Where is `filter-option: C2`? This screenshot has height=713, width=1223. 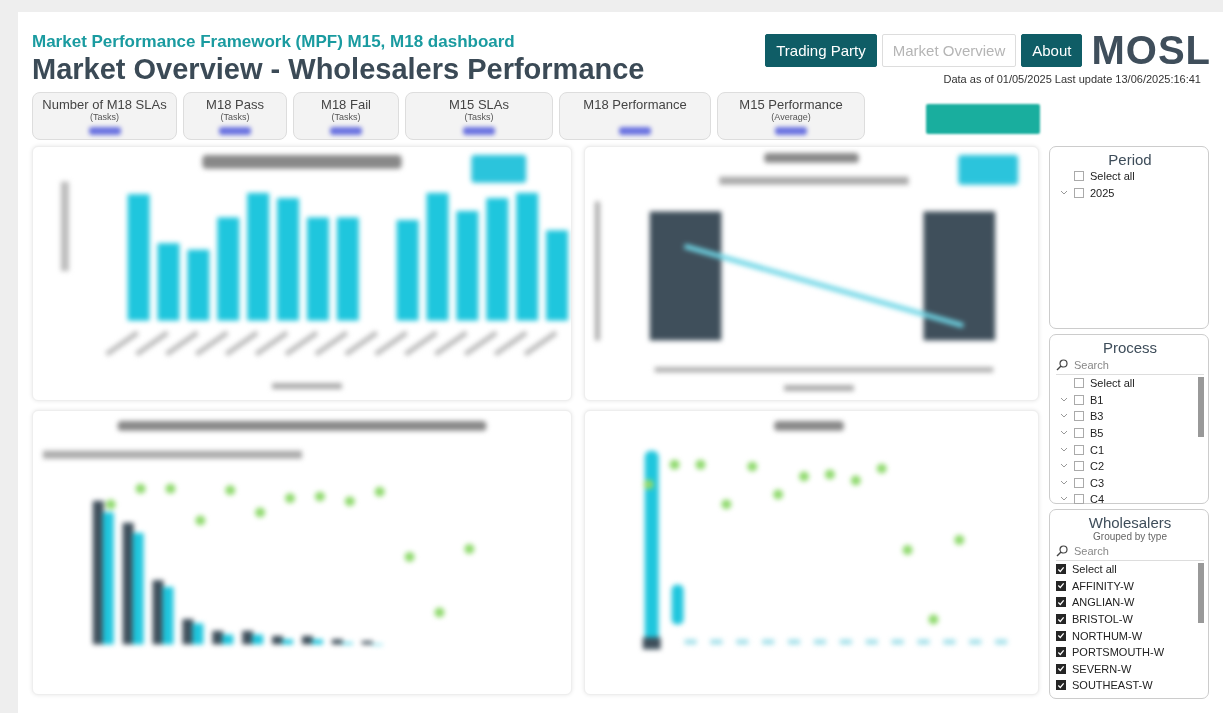 filter-option: C2 is located at coordinates (1097, 466).